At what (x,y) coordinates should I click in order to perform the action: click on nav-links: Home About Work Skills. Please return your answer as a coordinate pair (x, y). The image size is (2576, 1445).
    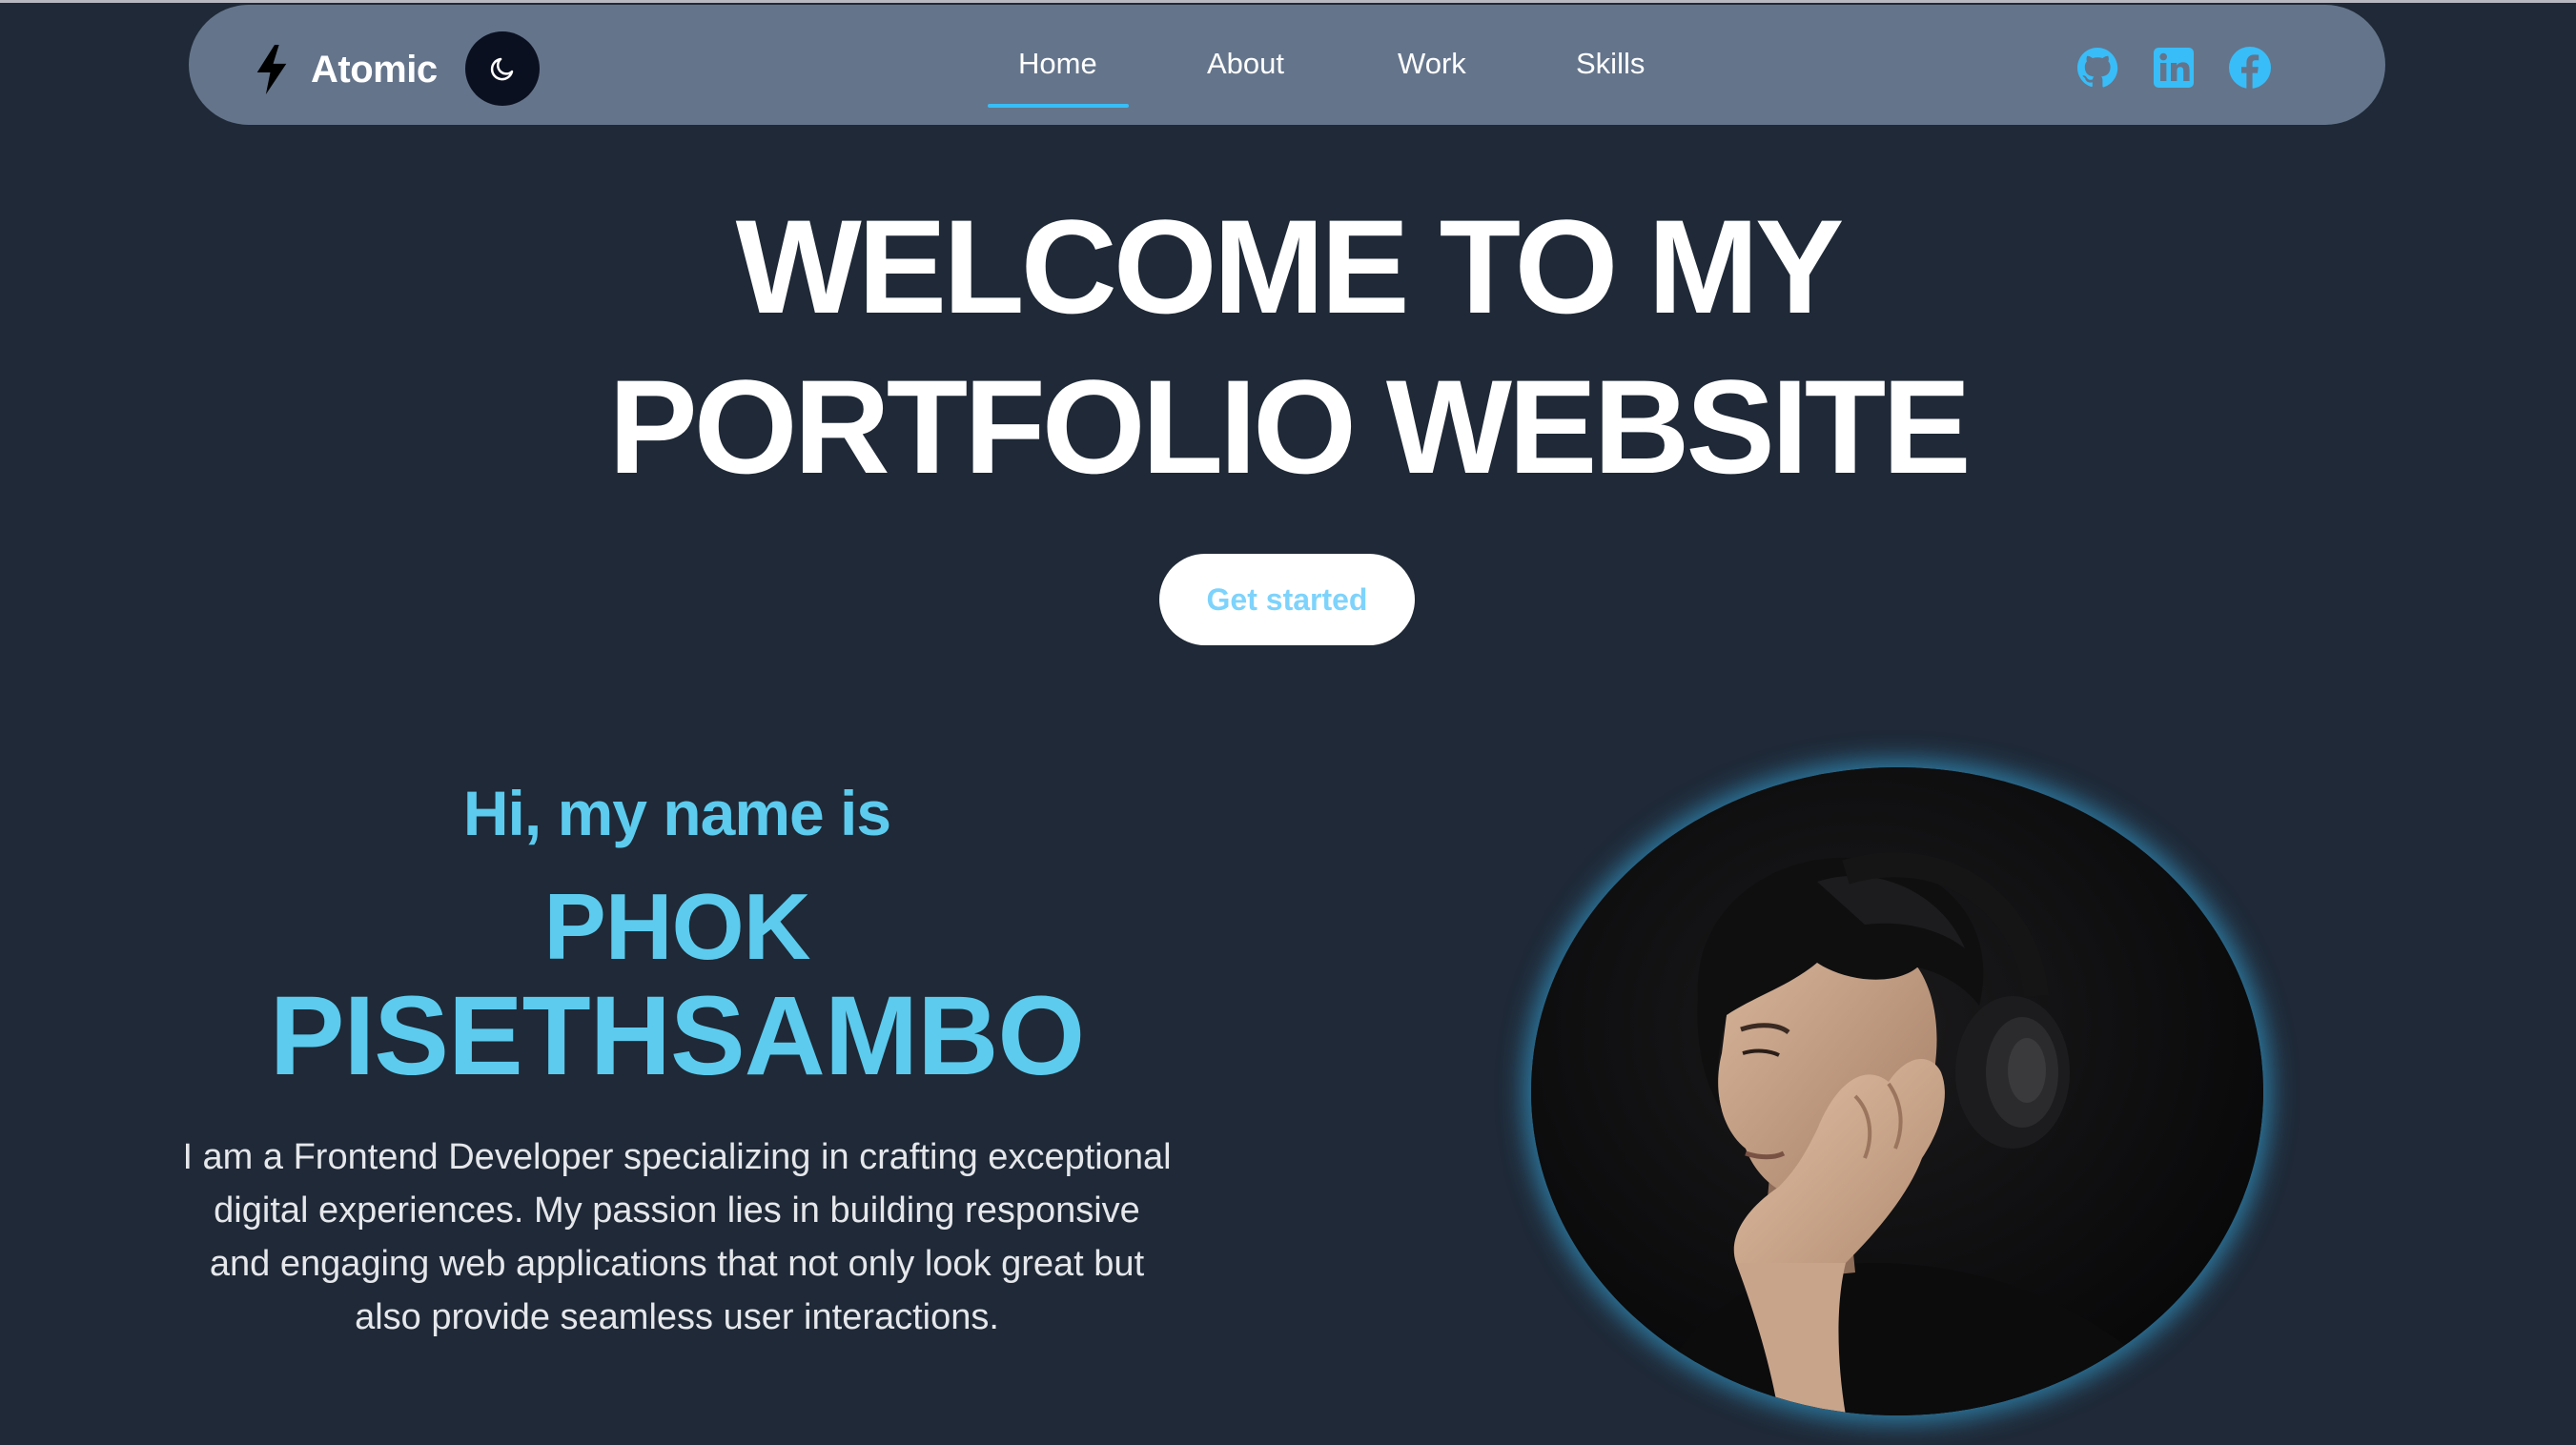
    Looking at the image, I should click on (1287, 65).